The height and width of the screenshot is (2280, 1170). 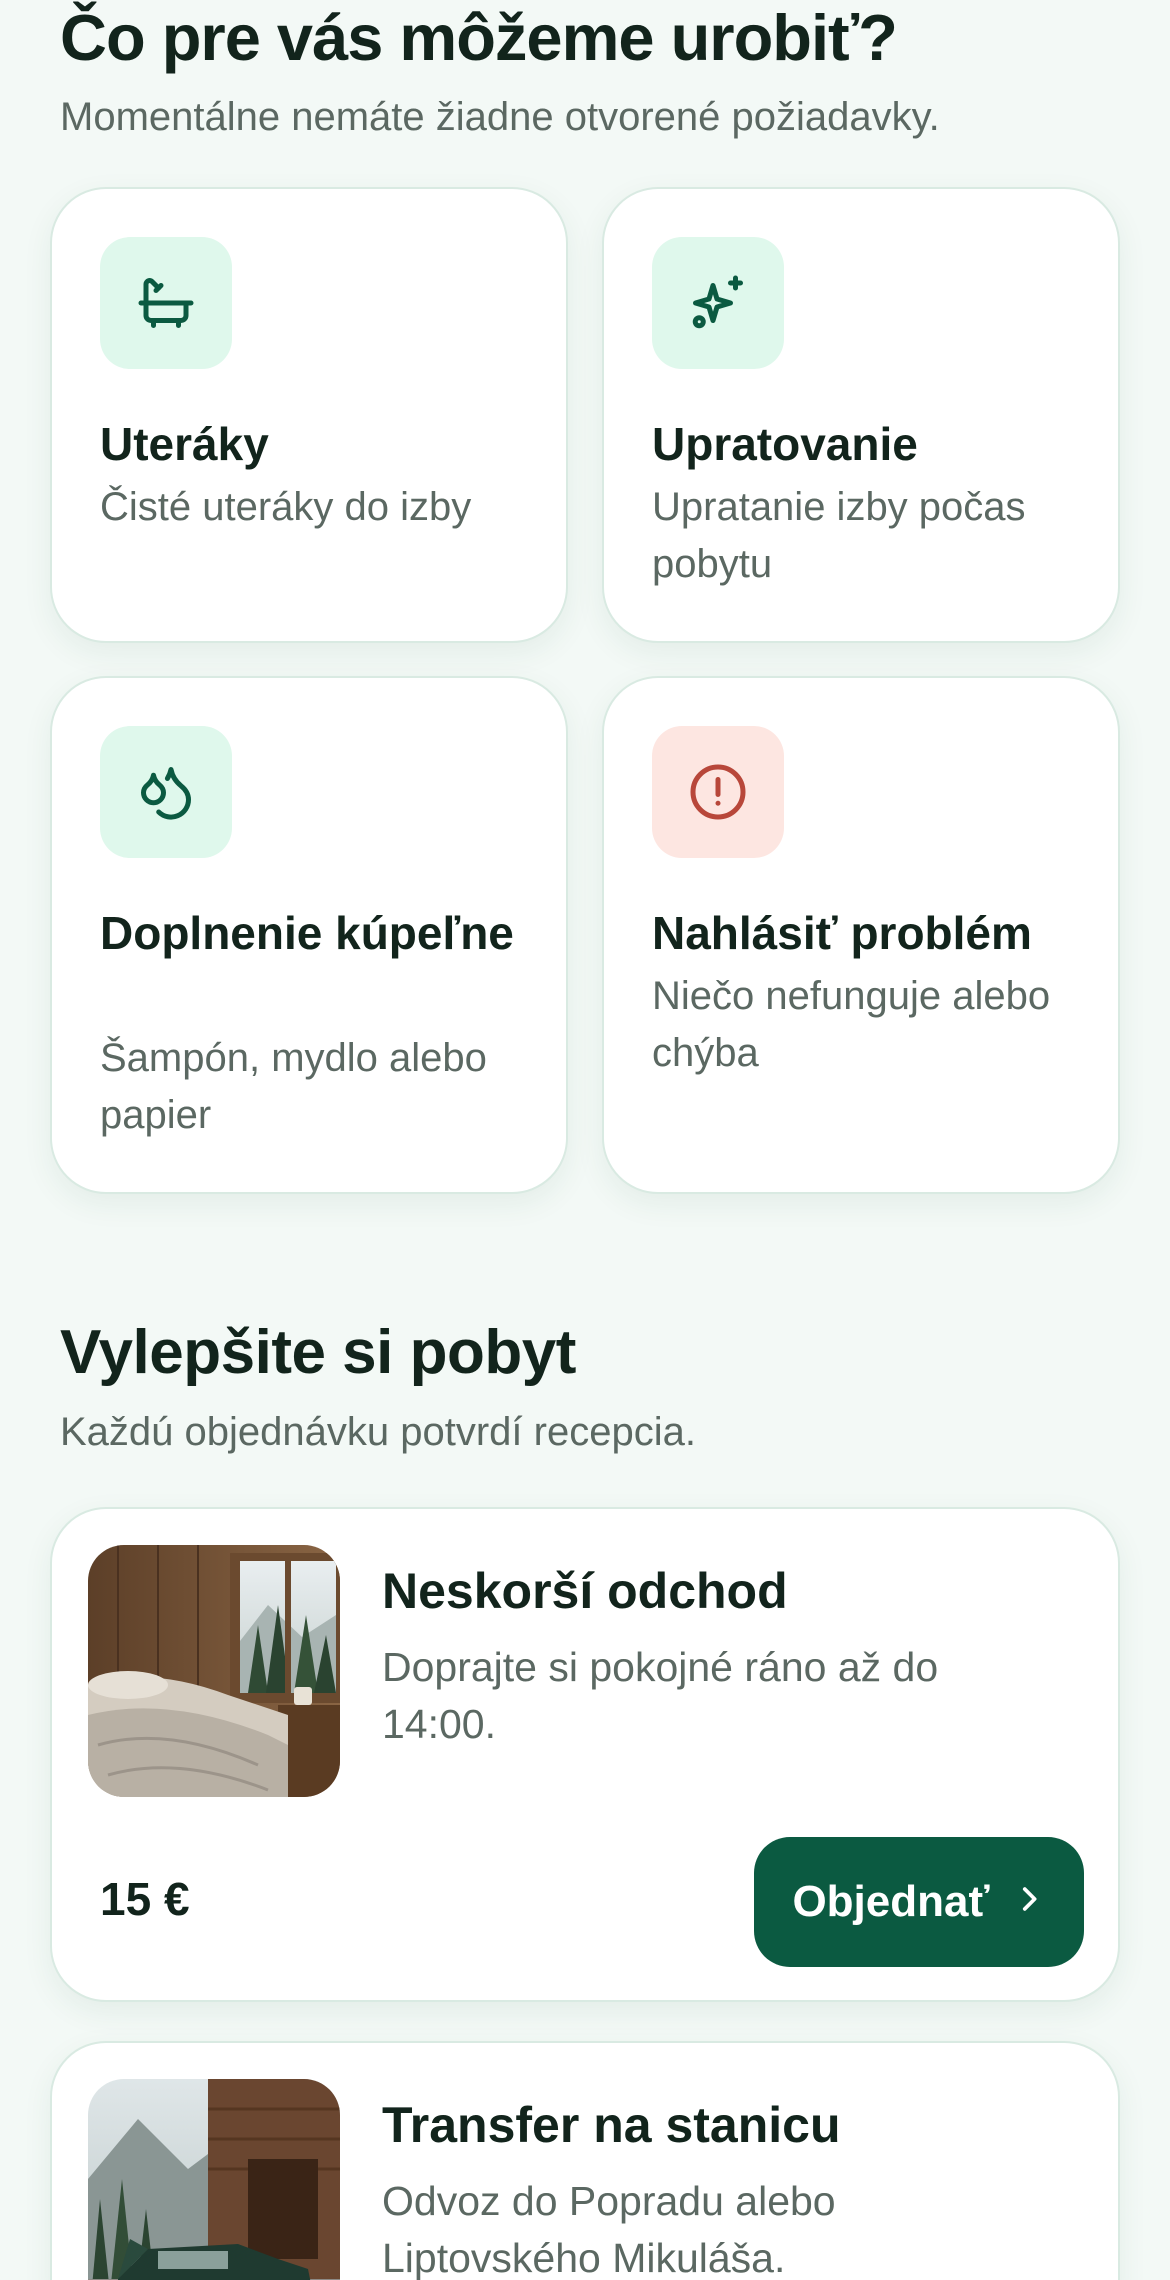 I want to click on service-desc: Čisté uteráky do izby, so click(x=286, y=507).